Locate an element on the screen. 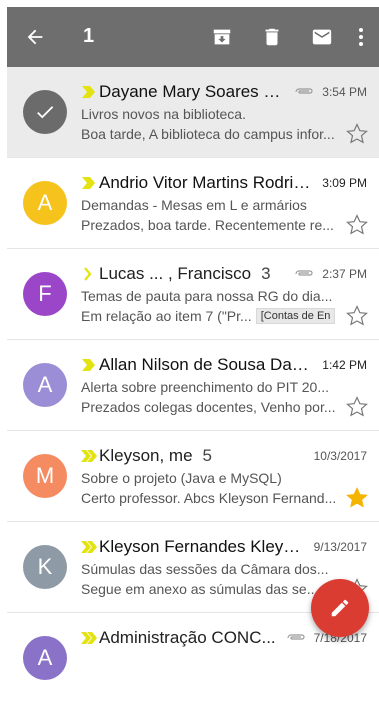  email-subject: Sobre o projeto (Java e MySQL) is located at coordinates (181, 478).